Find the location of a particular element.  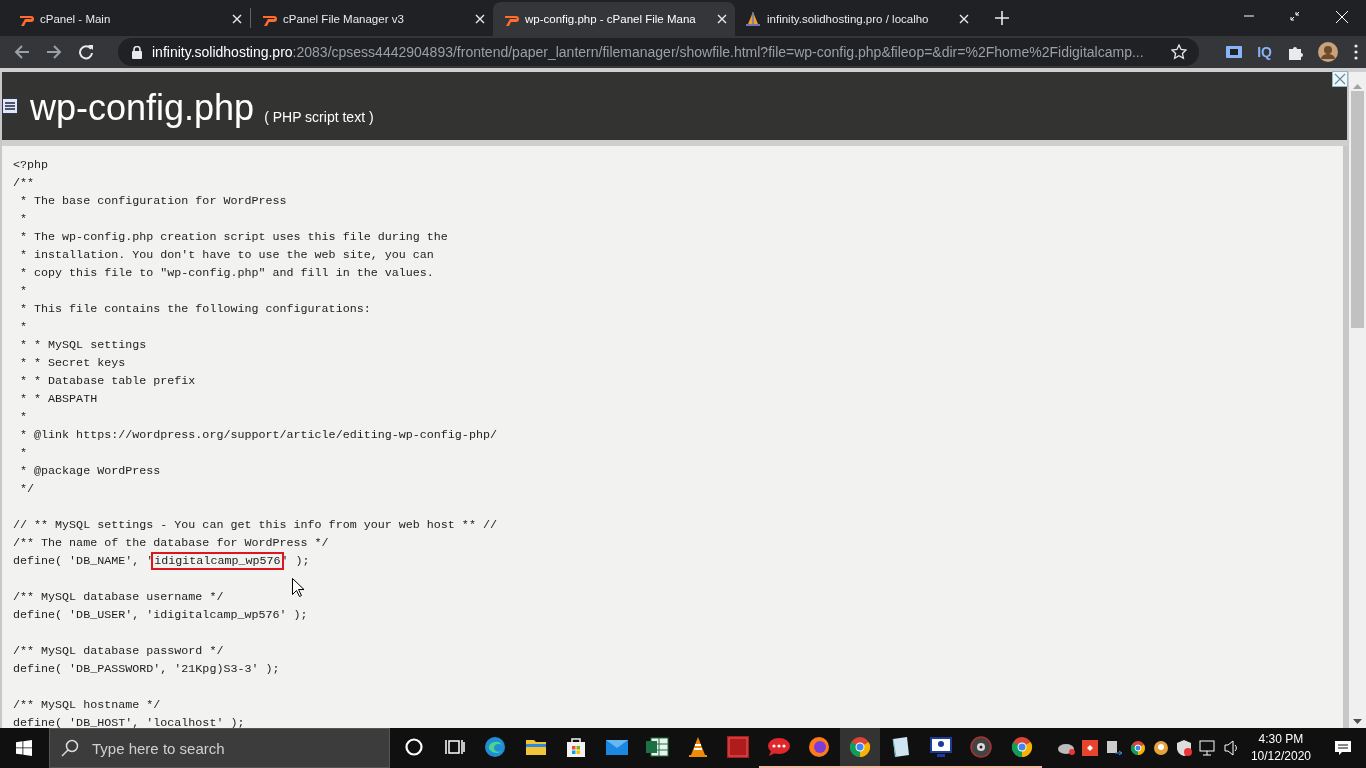

code-line: * * ABSPATH is located at coordinates (59, 399).